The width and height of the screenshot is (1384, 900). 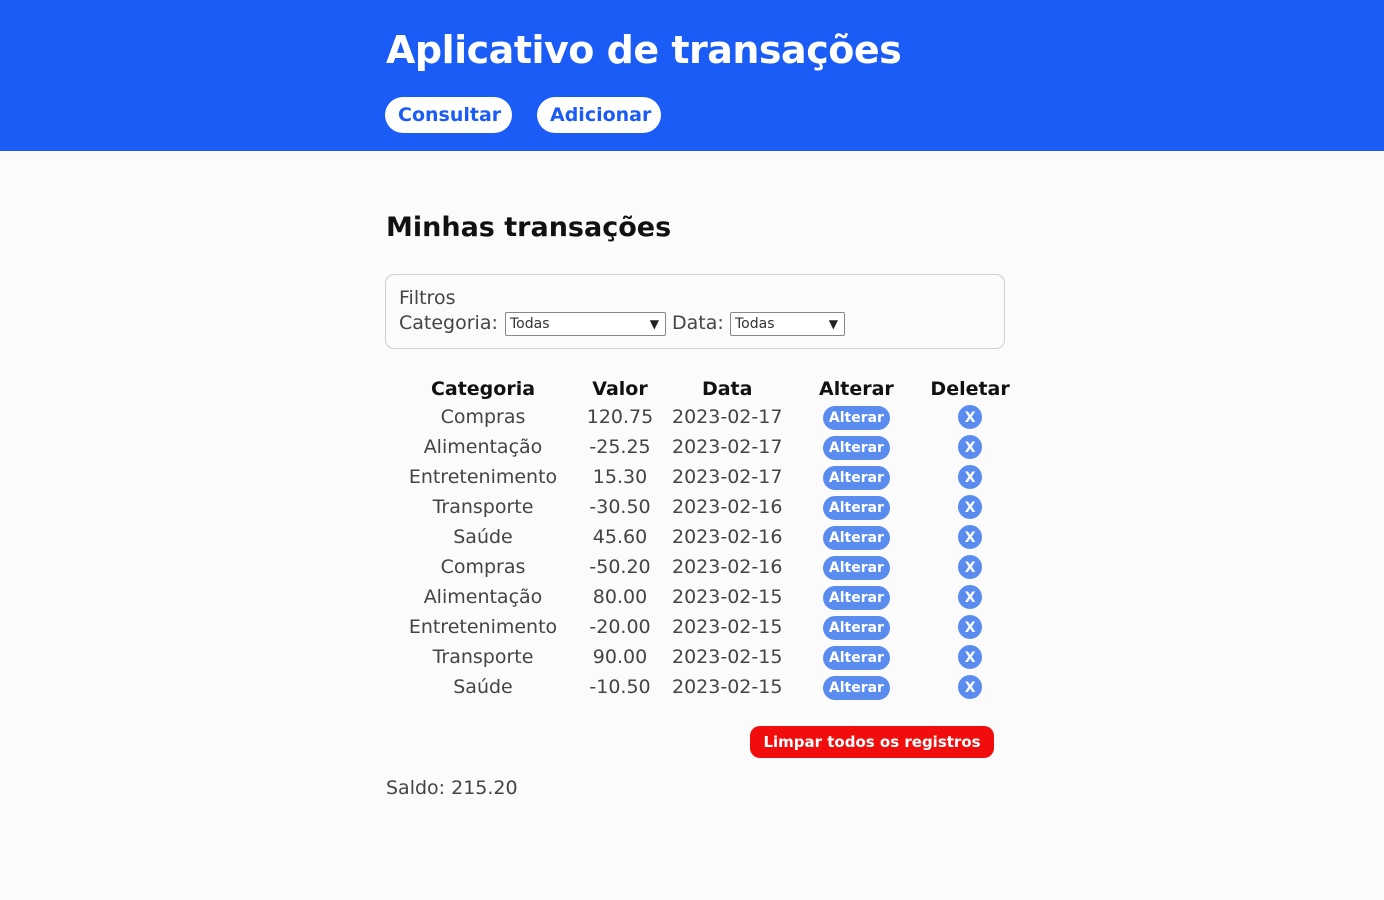 What do you see at coordinates (483, 389) in the screenshot?
I see `header-categoria: Categoria` at bounding box center [483, 389].